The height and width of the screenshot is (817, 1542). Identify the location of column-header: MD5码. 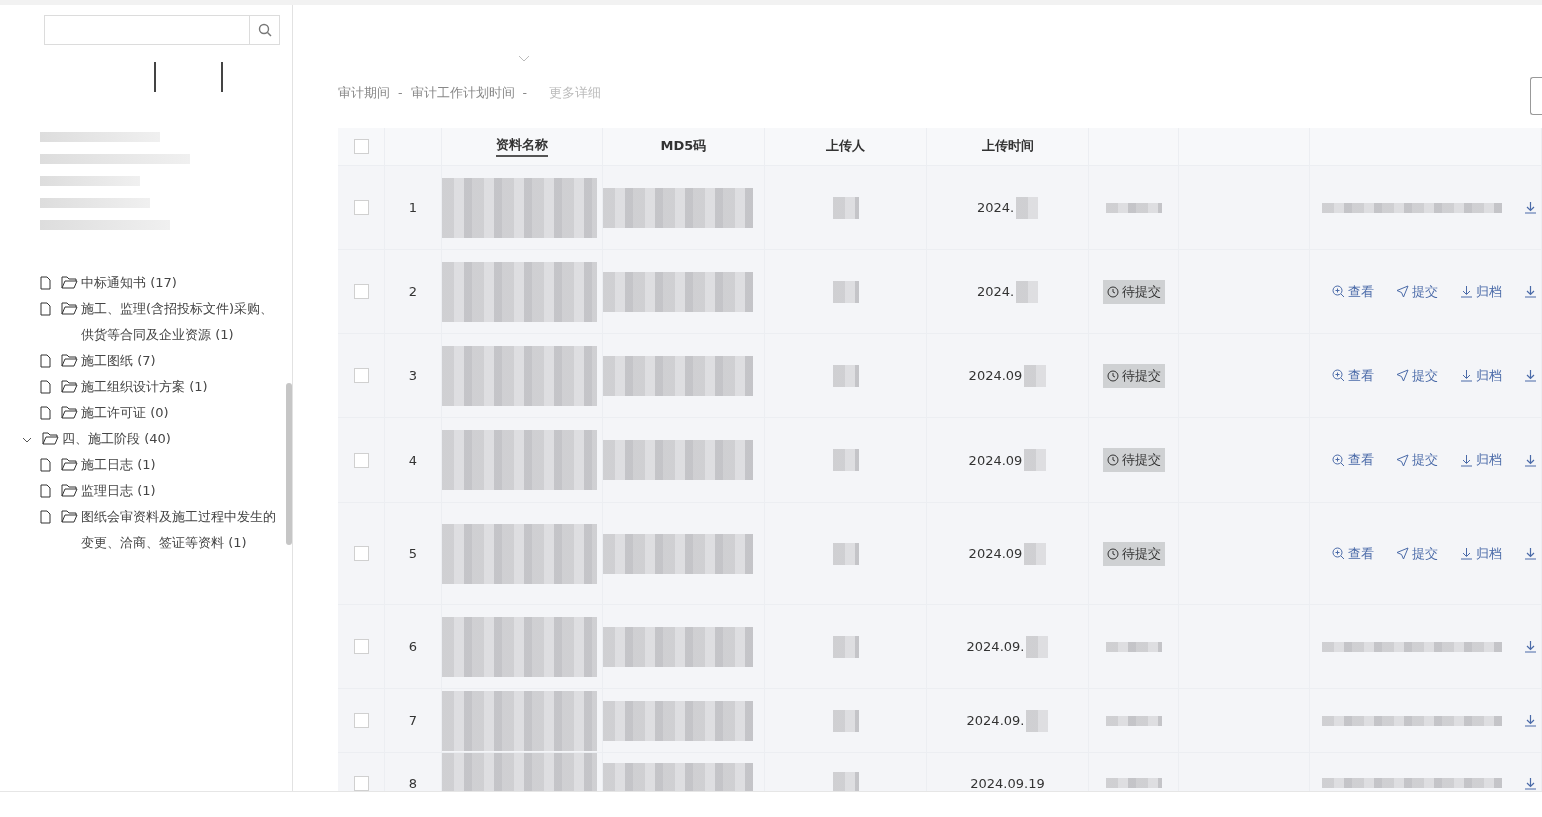
(683, 146).